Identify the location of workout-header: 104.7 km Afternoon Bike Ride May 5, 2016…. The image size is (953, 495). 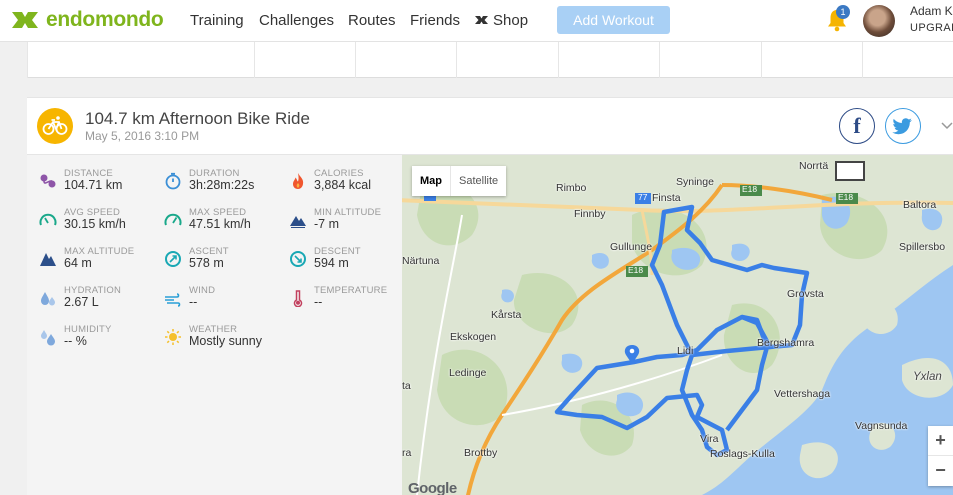
(490, 126).